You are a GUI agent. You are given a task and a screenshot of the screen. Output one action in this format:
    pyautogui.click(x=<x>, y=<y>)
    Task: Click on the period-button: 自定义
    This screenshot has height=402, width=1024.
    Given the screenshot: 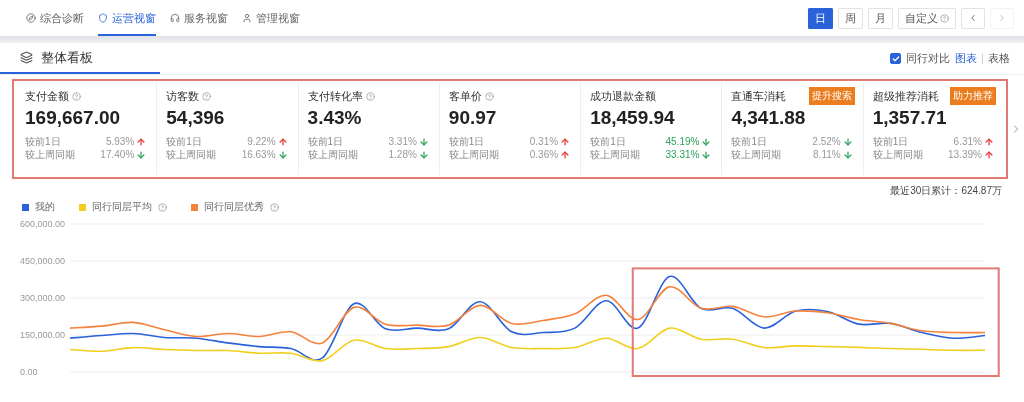 What is the action you would take?
    pyautogui.click(x=927, y=18)
    